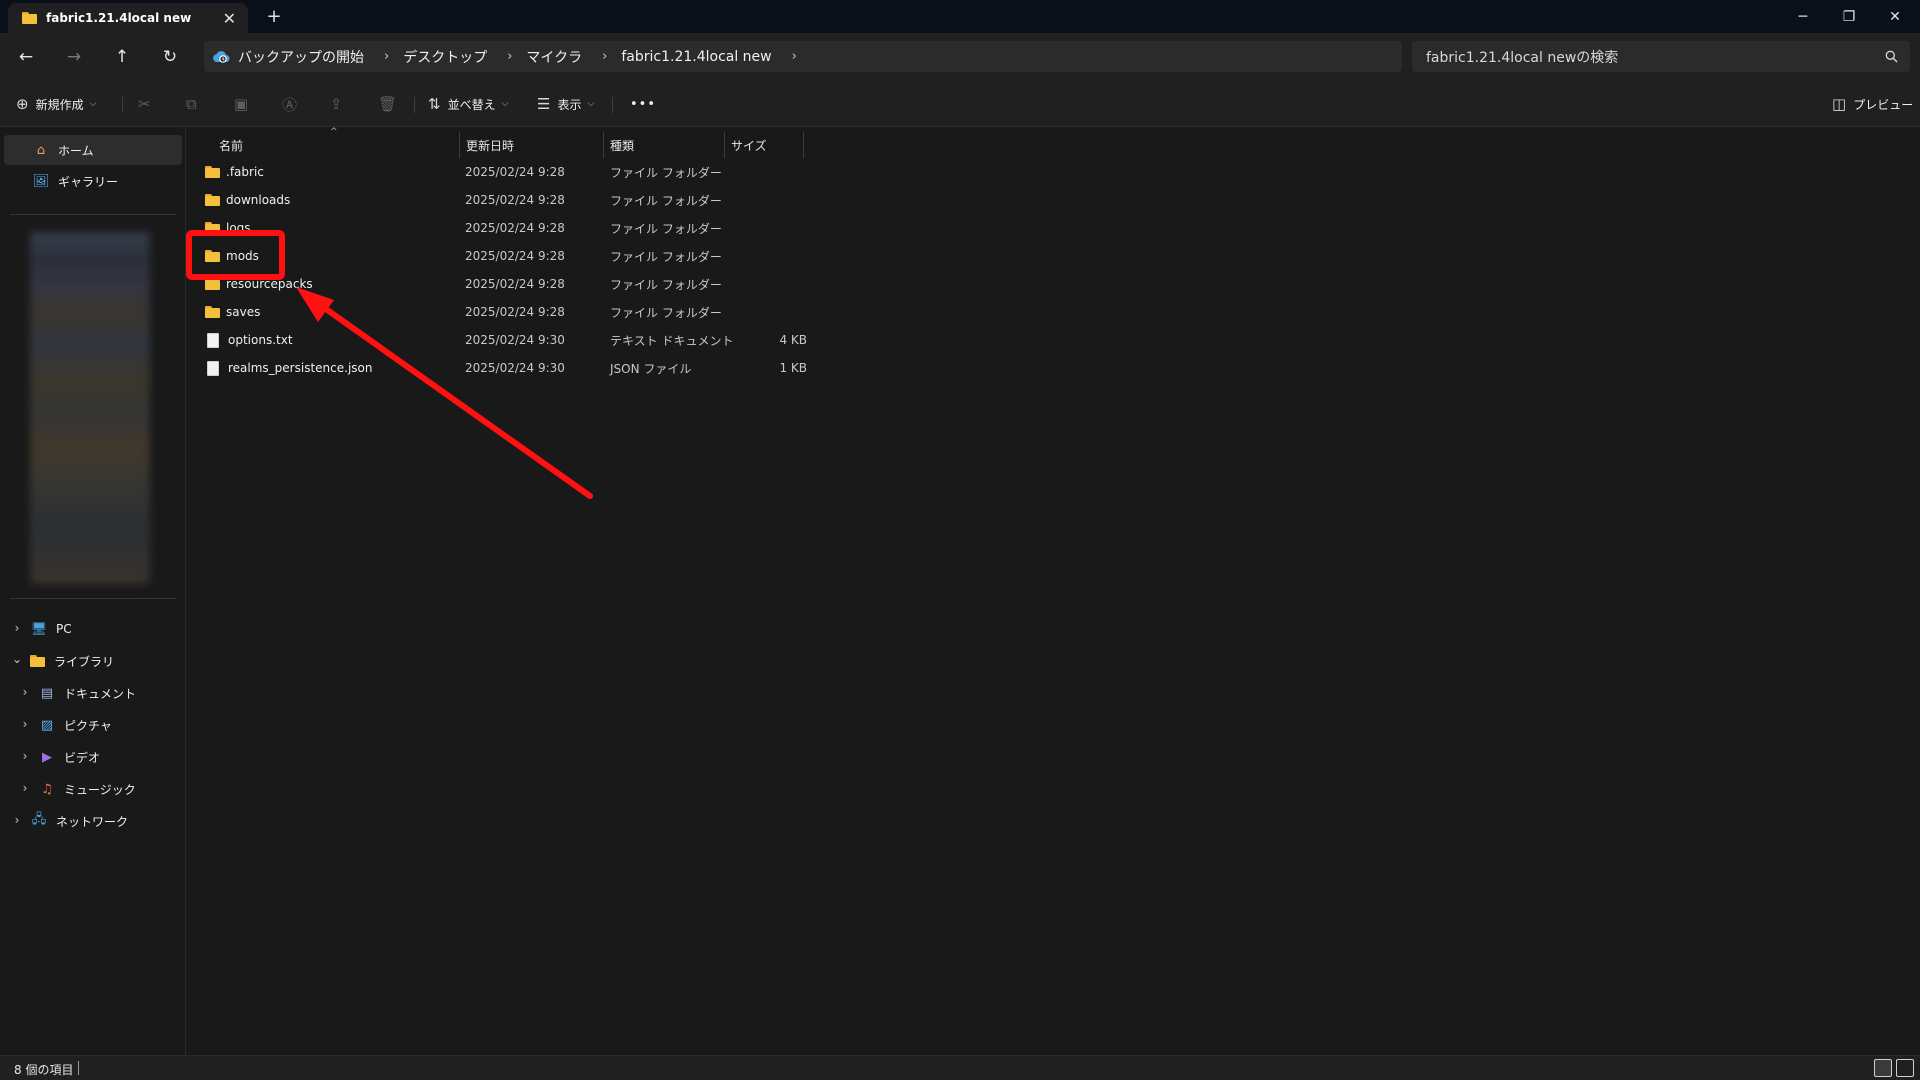 The width and height of the screenshot is (1920, 1080). What do you see at coordinates (507, 284) in the screenshot?
I see `table-row: resourcepacks 2025/02/24 9:28 ファイル フォルダー` at bounding box center [507, 284].